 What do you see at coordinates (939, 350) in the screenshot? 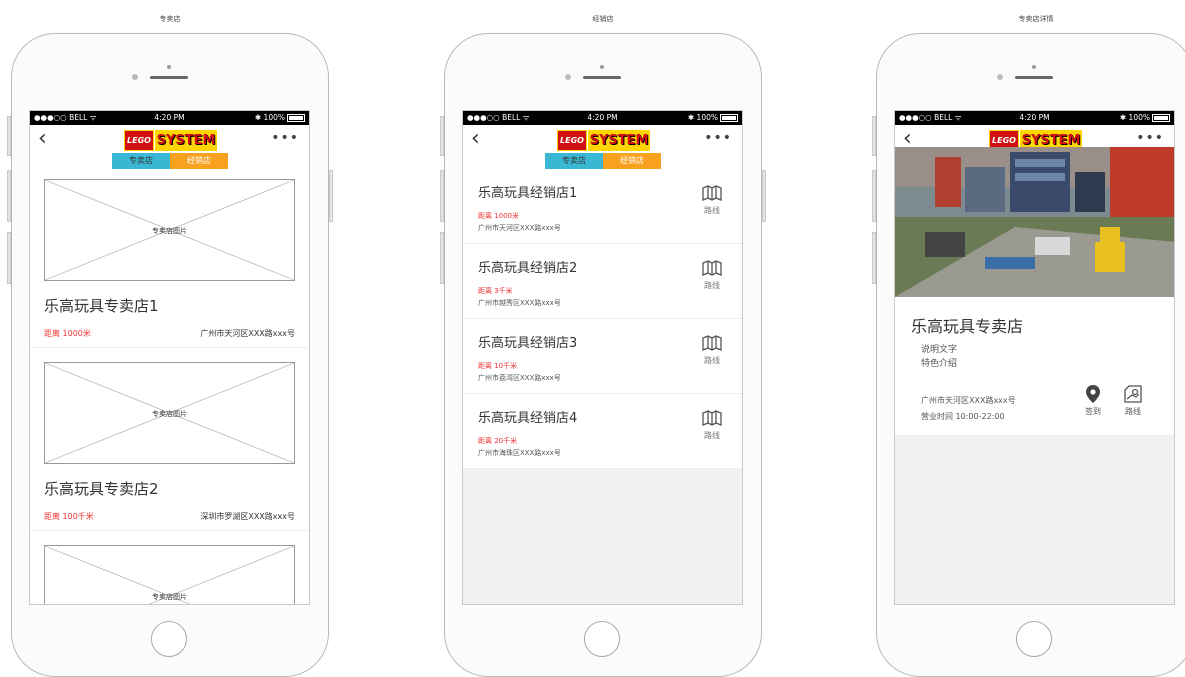
I see `description-text: 说明文字` at bounding box center [939, 350].